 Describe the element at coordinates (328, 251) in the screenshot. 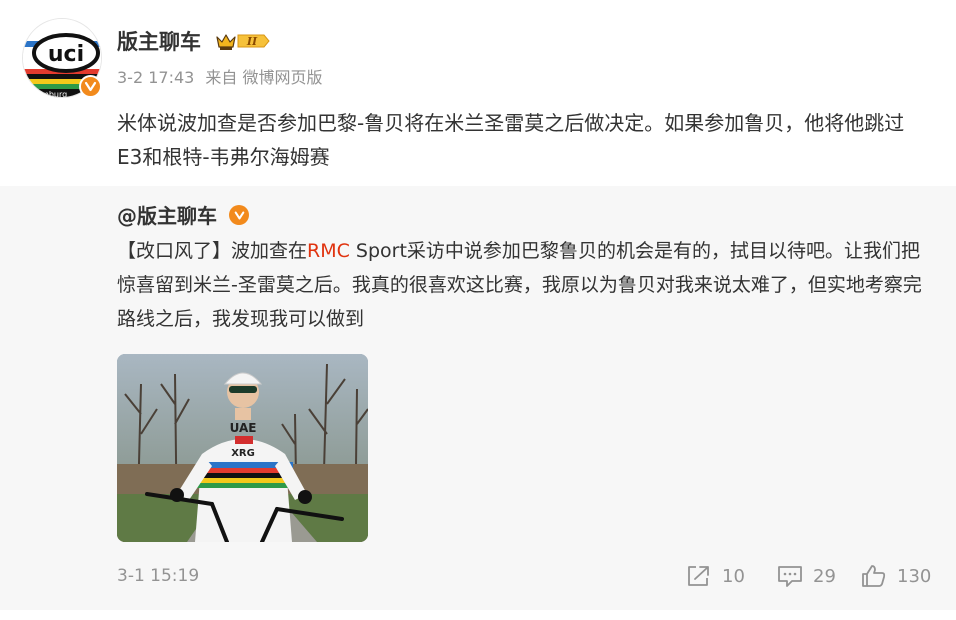

I see `retweet-highlight-link: RMC` at that location.